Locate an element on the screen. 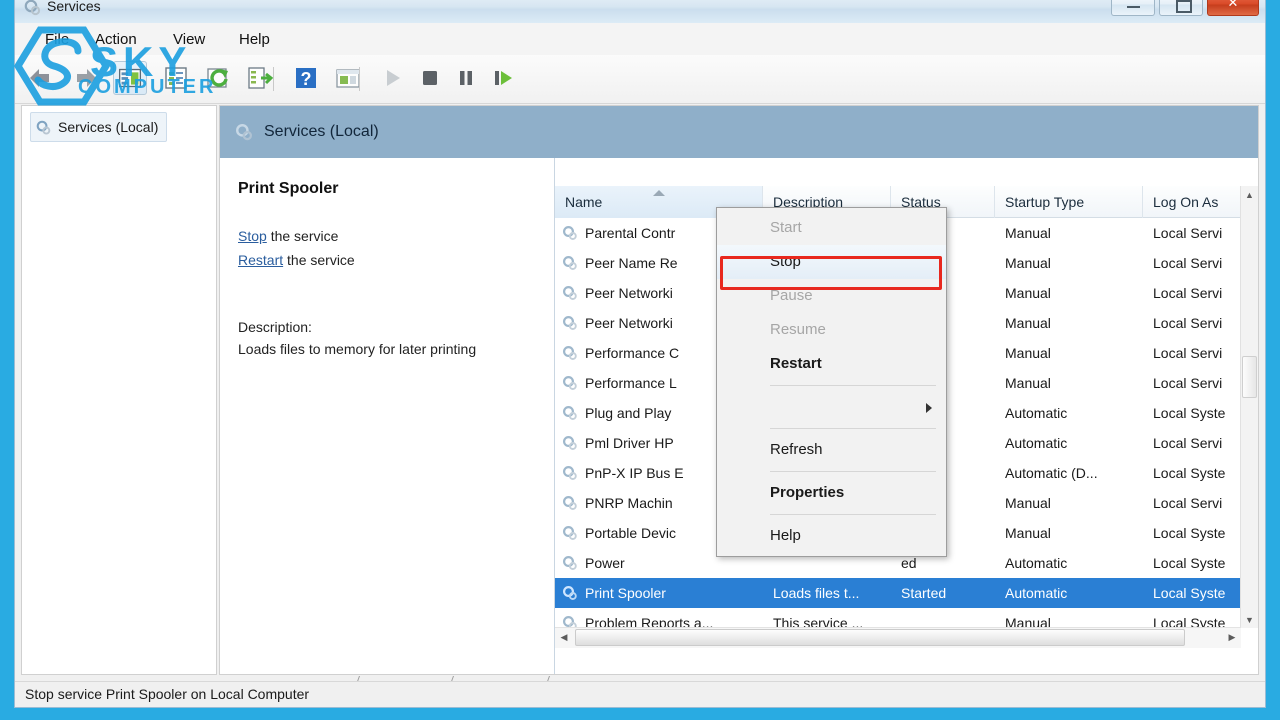 The image size is (1280, 720). forward-arrow-icon is located at coordinates (86, 78).